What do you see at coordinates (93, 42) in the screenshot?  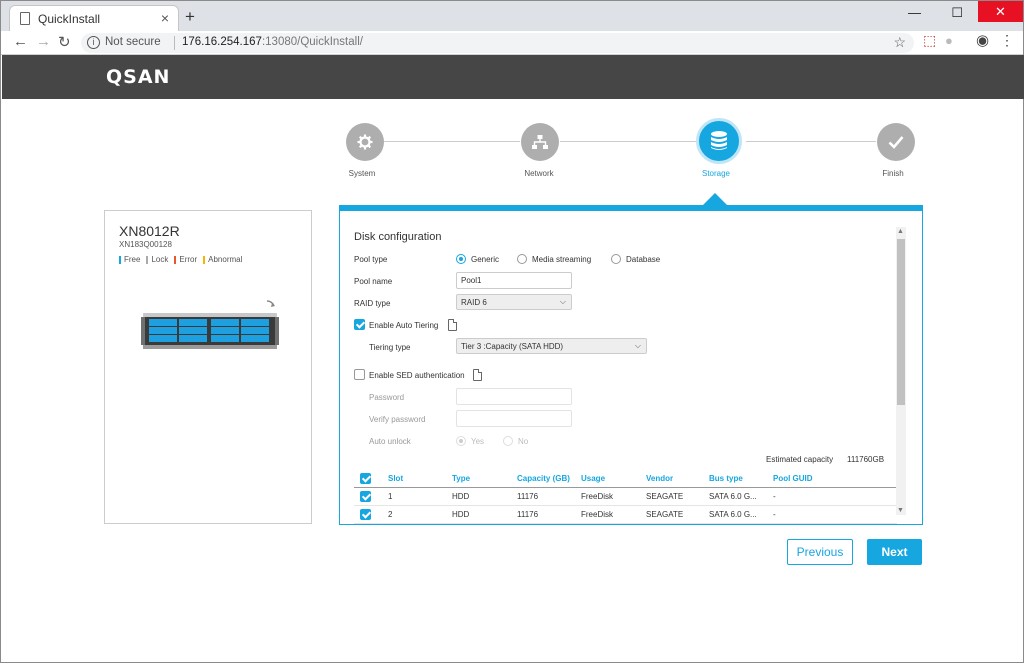 I see `info-icon: i` at bounding box center [93, 42].